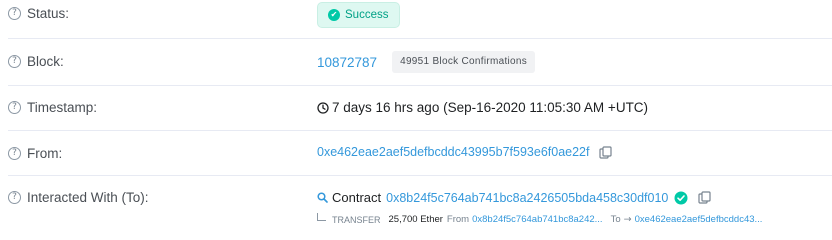 The image size is (832, 240). I want to click on transfer-arrow-icon: →, so click(627, 219).